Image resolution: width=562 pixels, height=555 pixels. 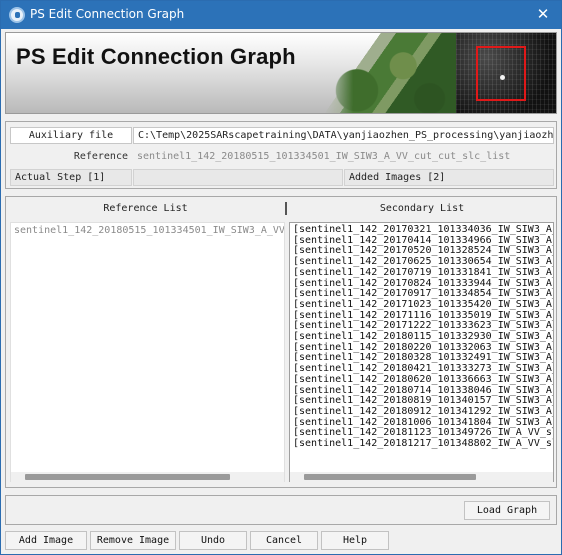 I want to click on secondary-scroll-thumb, so click(x=390, y=477).